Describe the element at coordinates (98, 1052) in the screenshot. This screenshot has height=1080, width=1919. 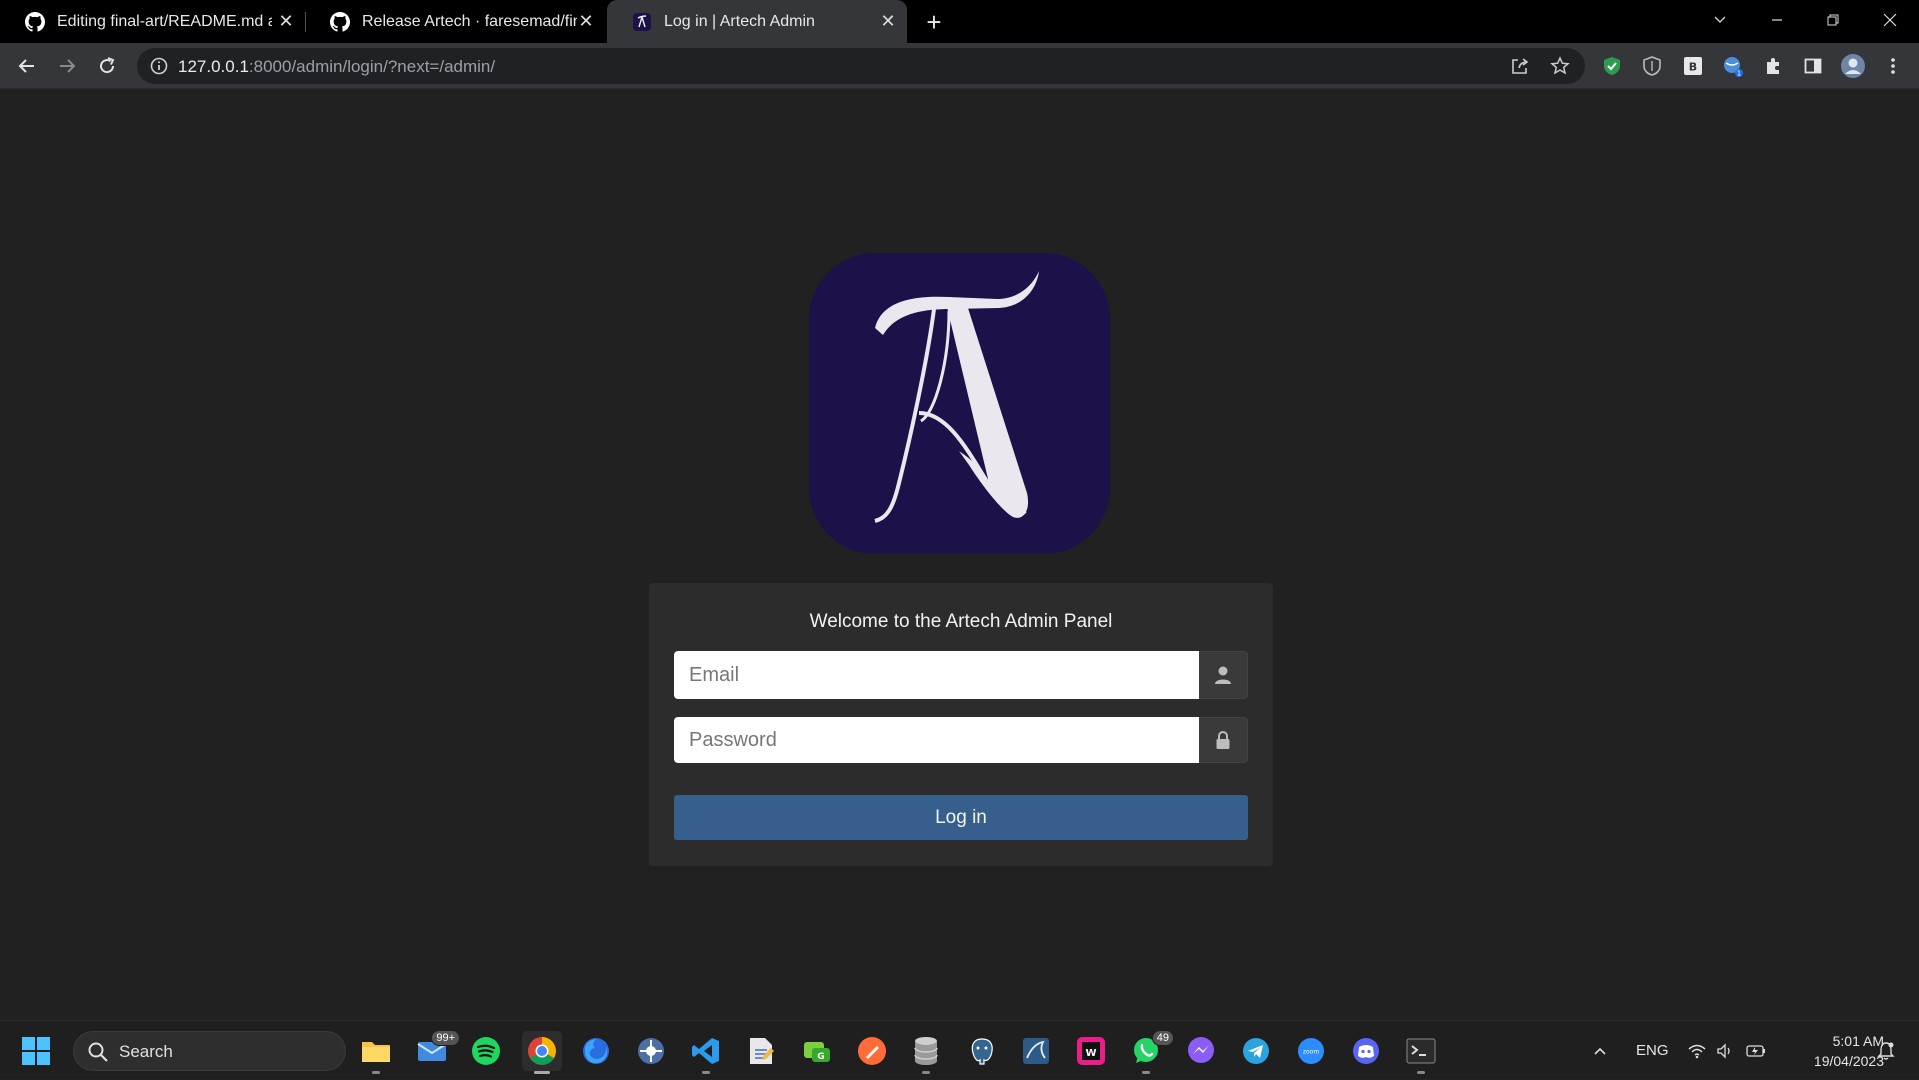
I see `search-icon` at that location.